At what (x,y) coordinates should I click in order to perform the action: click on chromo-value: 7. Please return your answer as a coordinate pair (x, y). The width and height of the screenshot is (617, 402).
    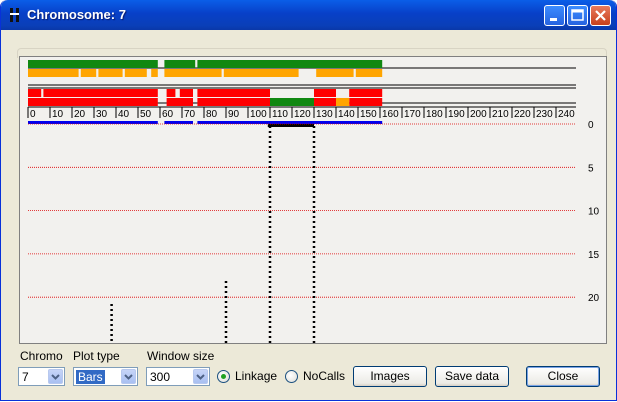
    Looking at the image, I should click on (25, 377).